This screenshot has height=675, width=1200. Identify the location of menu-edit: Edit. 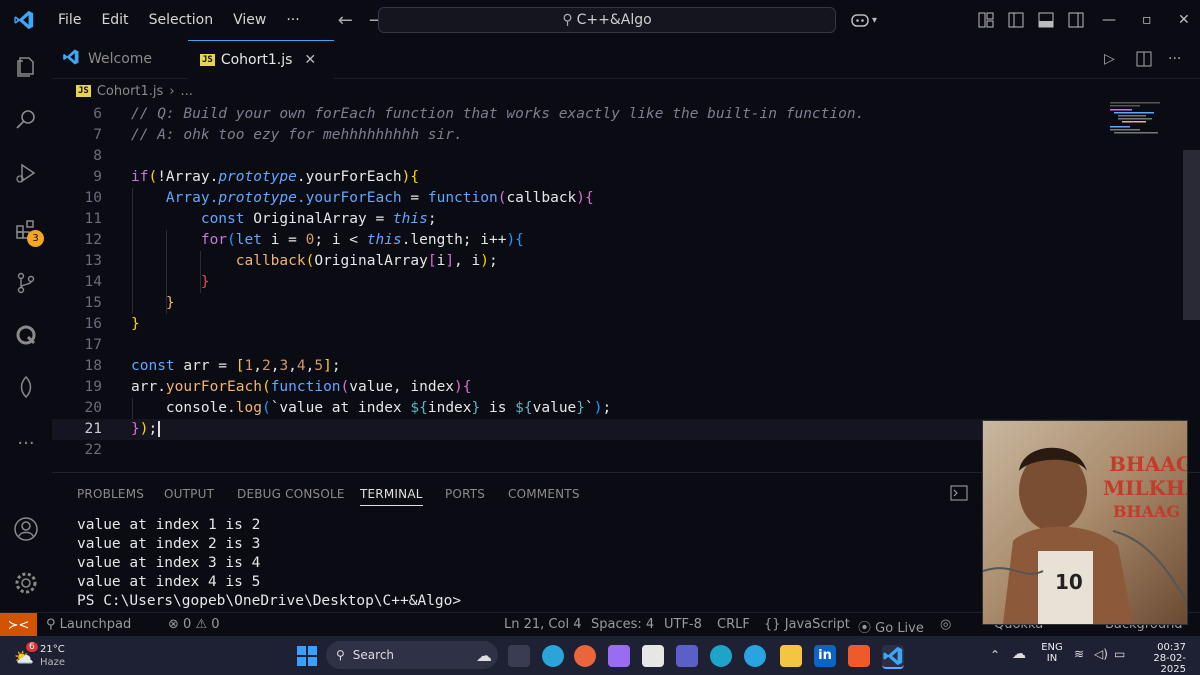
(114, 20).